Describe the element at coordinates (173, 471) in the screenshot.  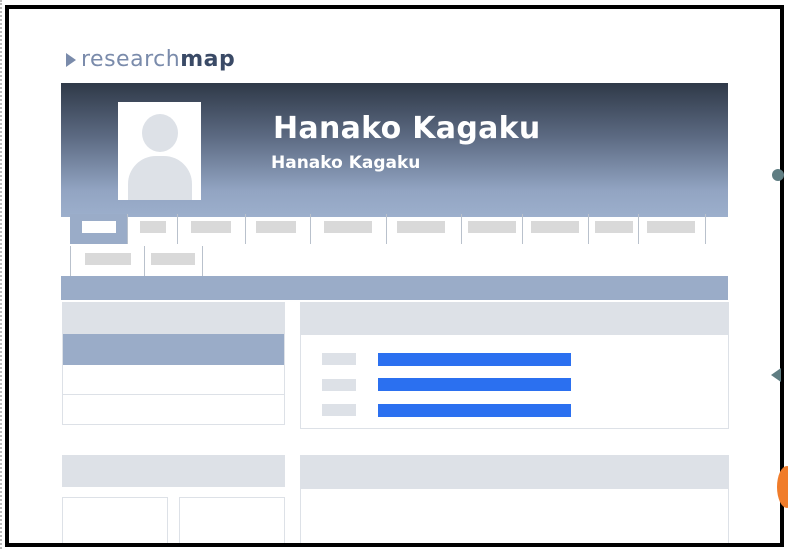
I see `sidebar-section-header` at that location.